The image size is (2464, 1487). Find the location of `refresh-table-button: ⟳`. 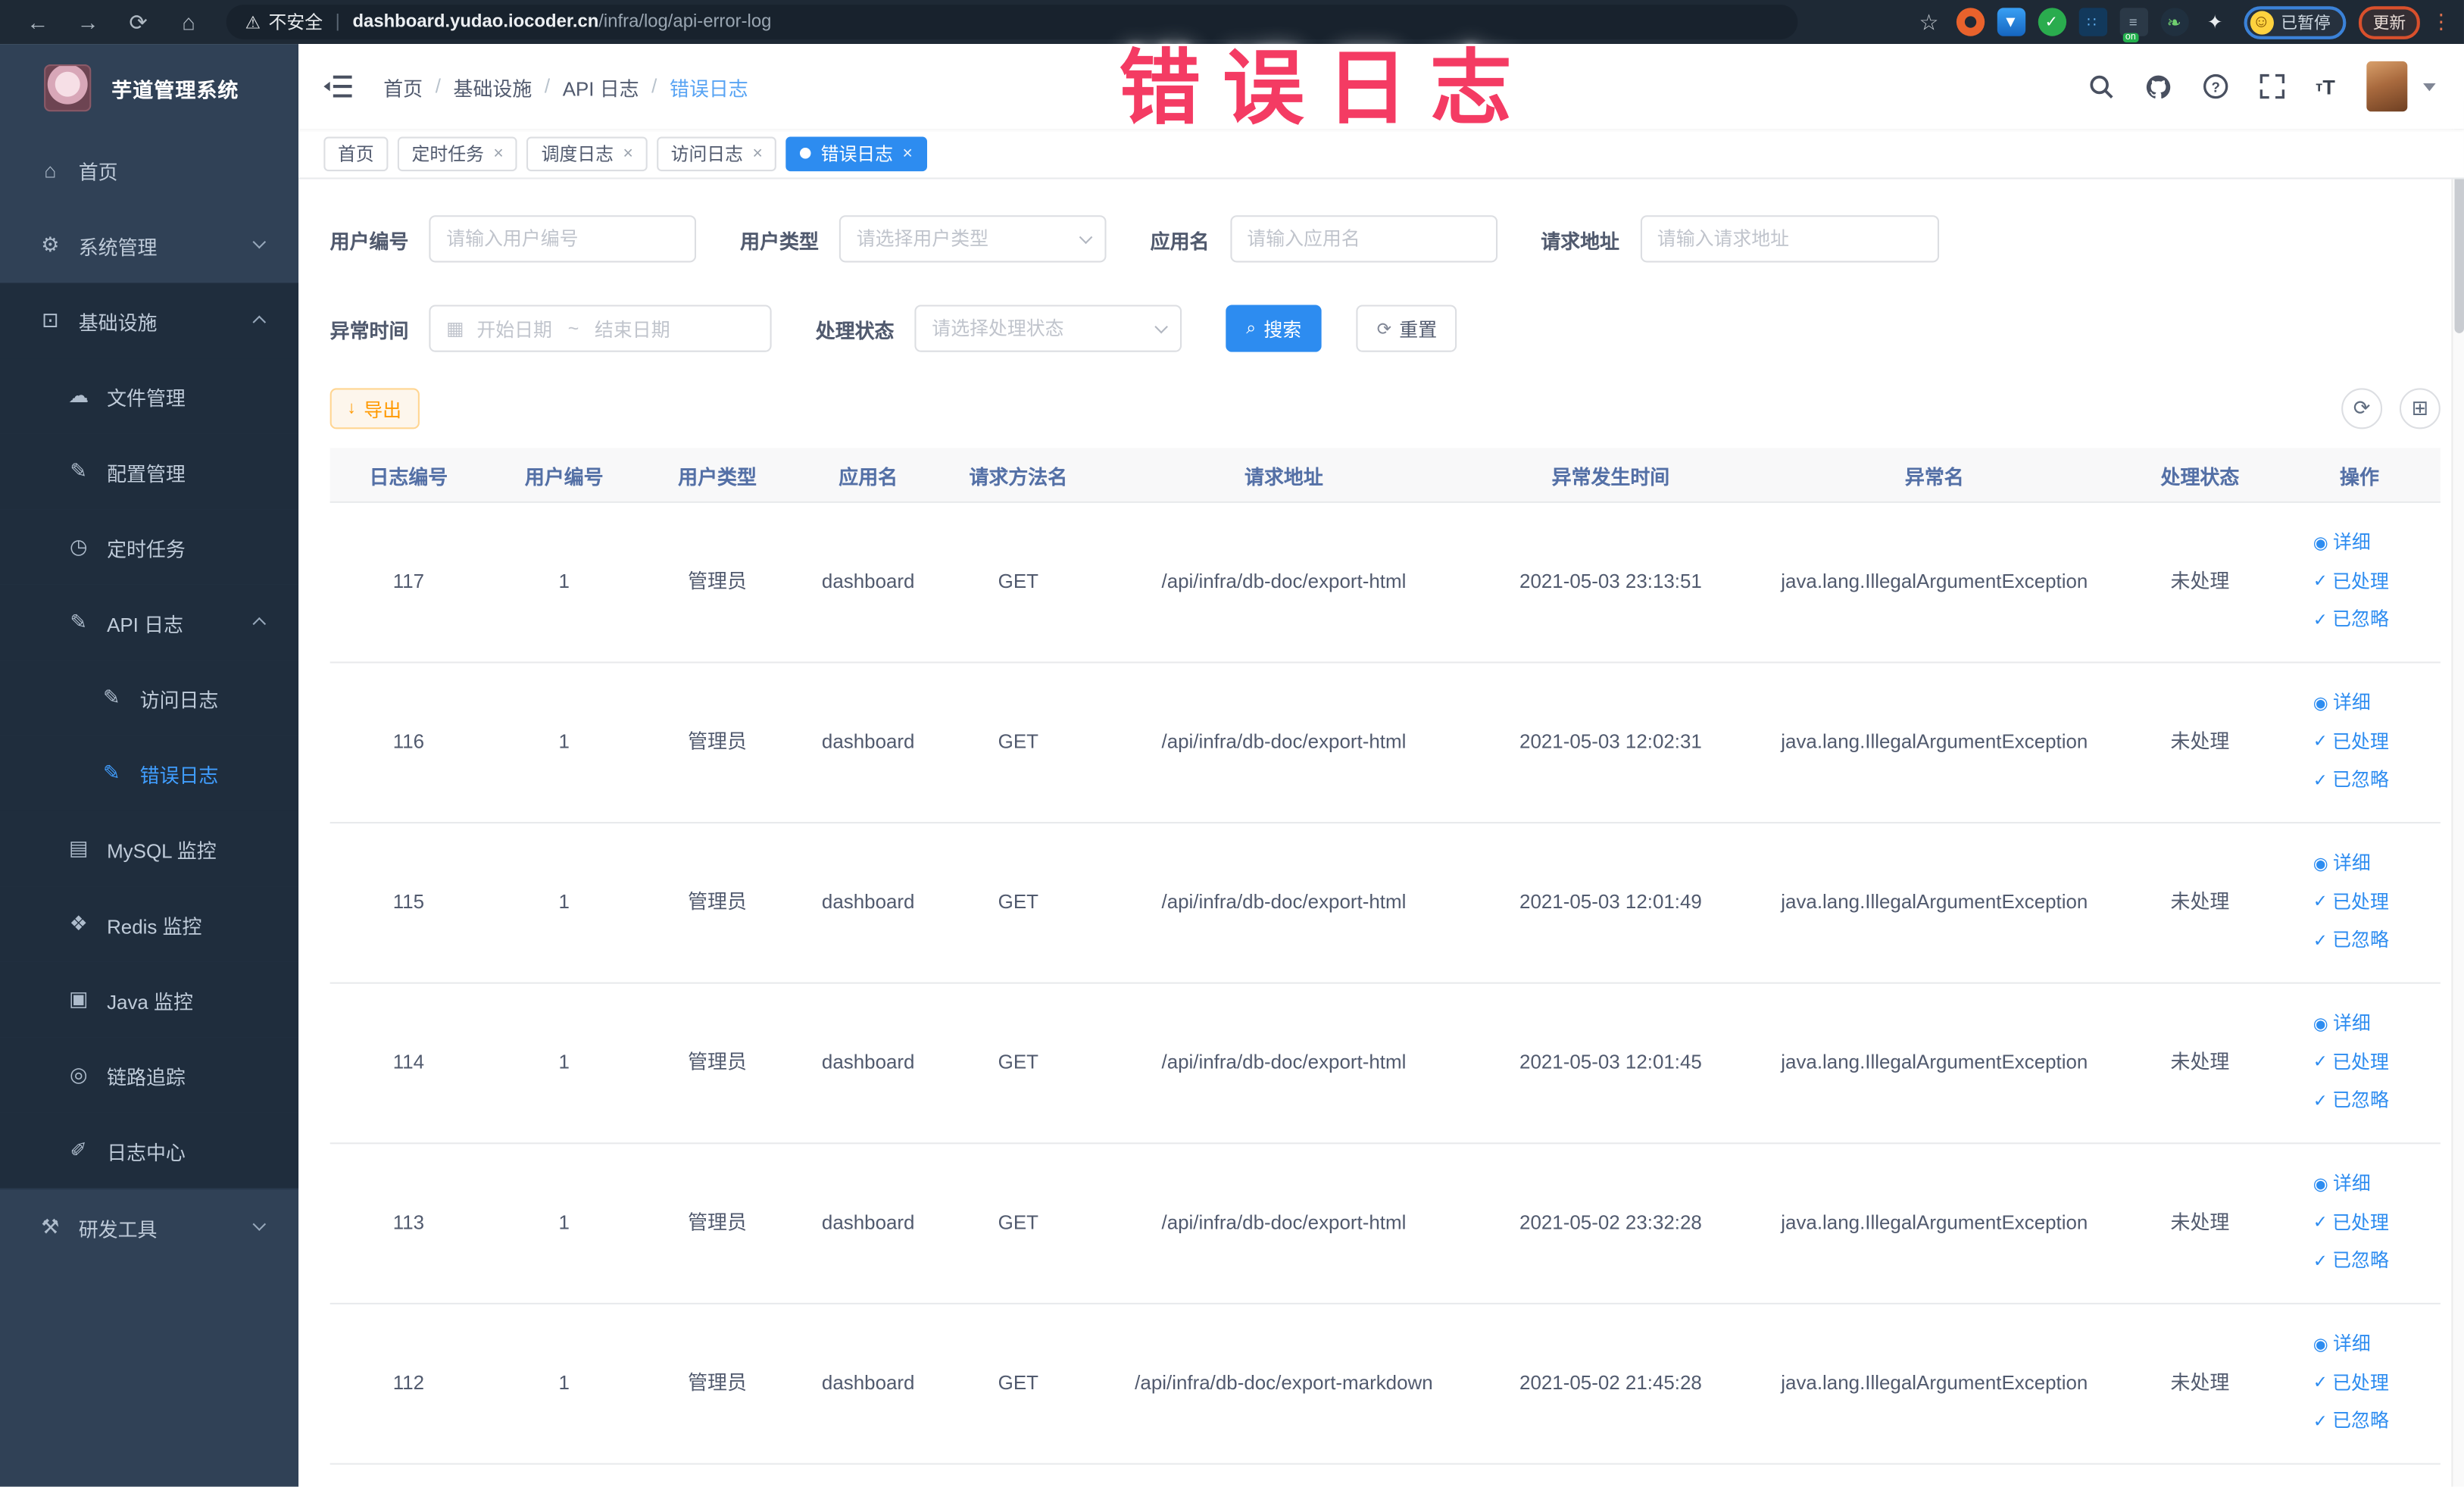

refresh-table-button: ⟳ is located at coordinates (2362, 409).